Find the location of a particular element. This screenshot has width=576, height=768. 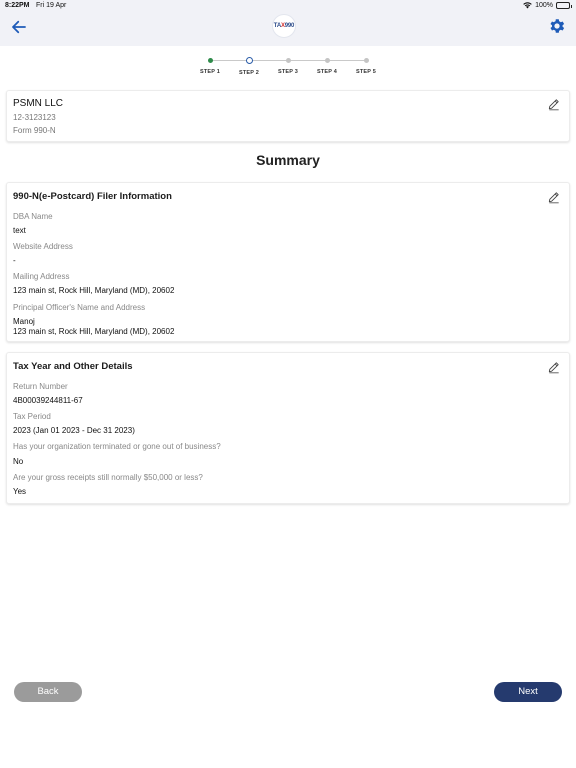

principal-officer-label: Principal Officer's Name and Address is located at coordinates (79, 307).